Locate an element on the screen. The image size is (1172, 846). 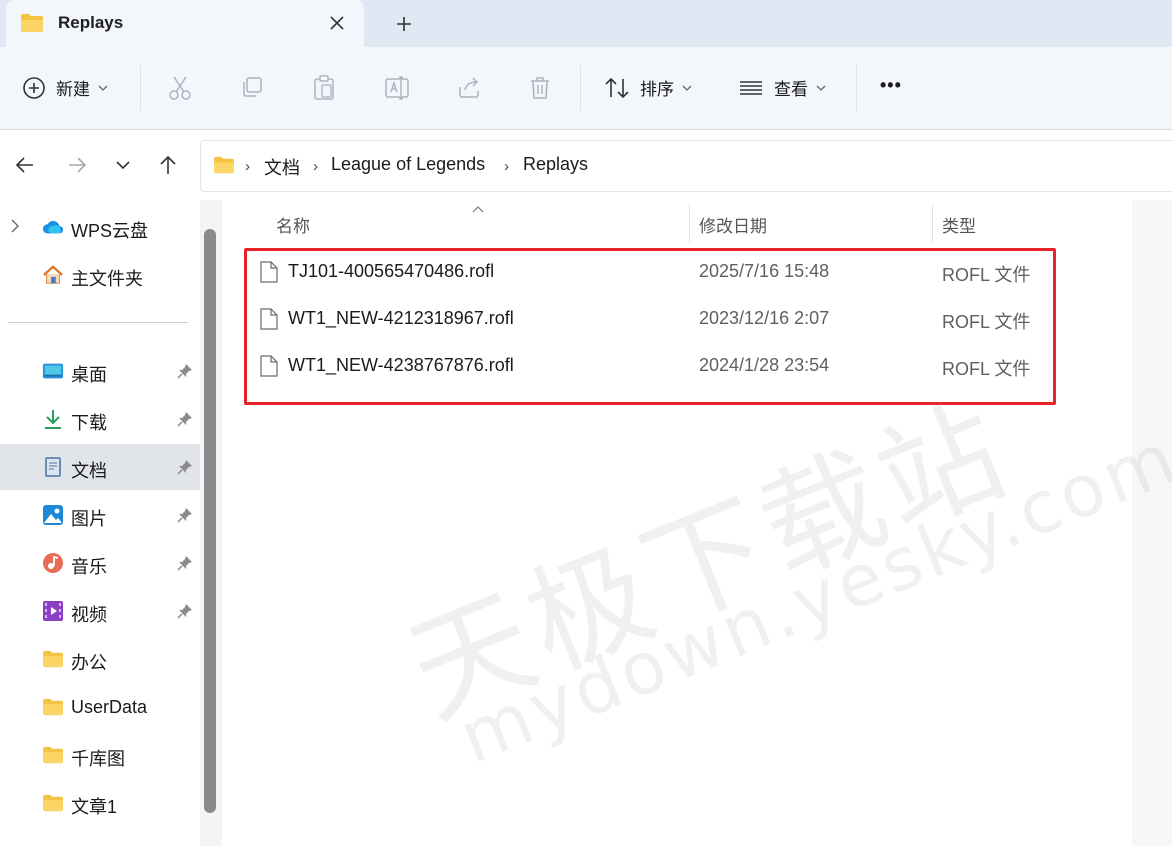
clipboard-icon is located at coordinates (324, 87).